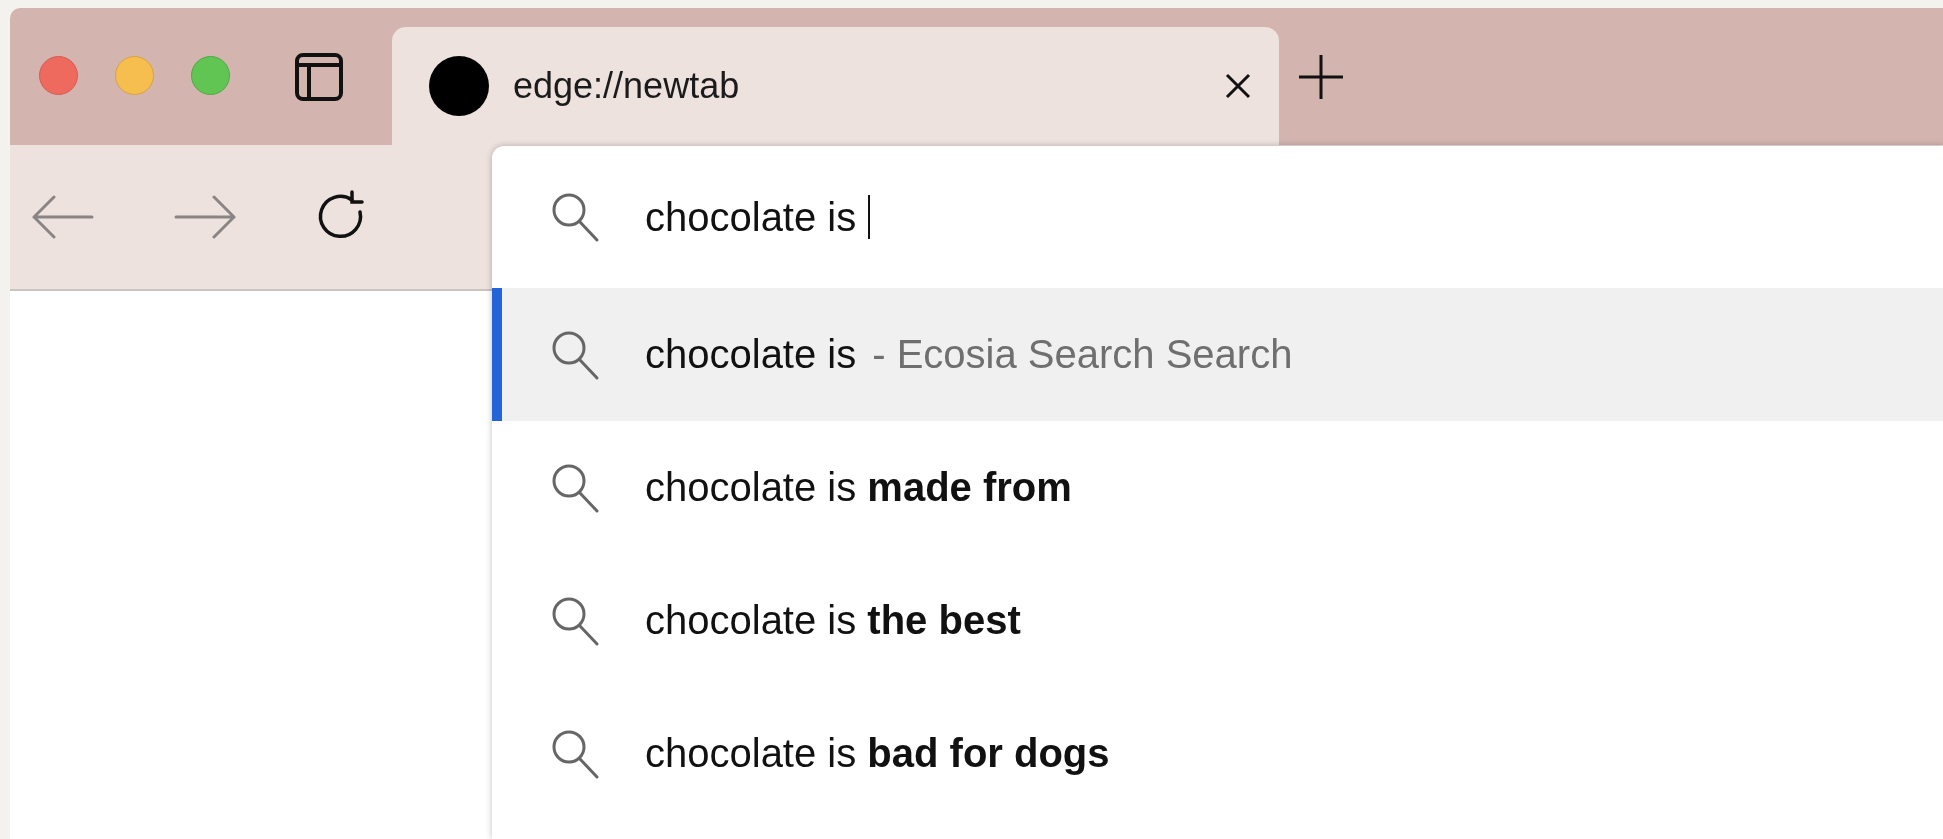  What do you see at coordinates (1217, 487) in the screenshot?
I see `suggestion-item: chocolate is made from` at bounding box center [1217, 487].